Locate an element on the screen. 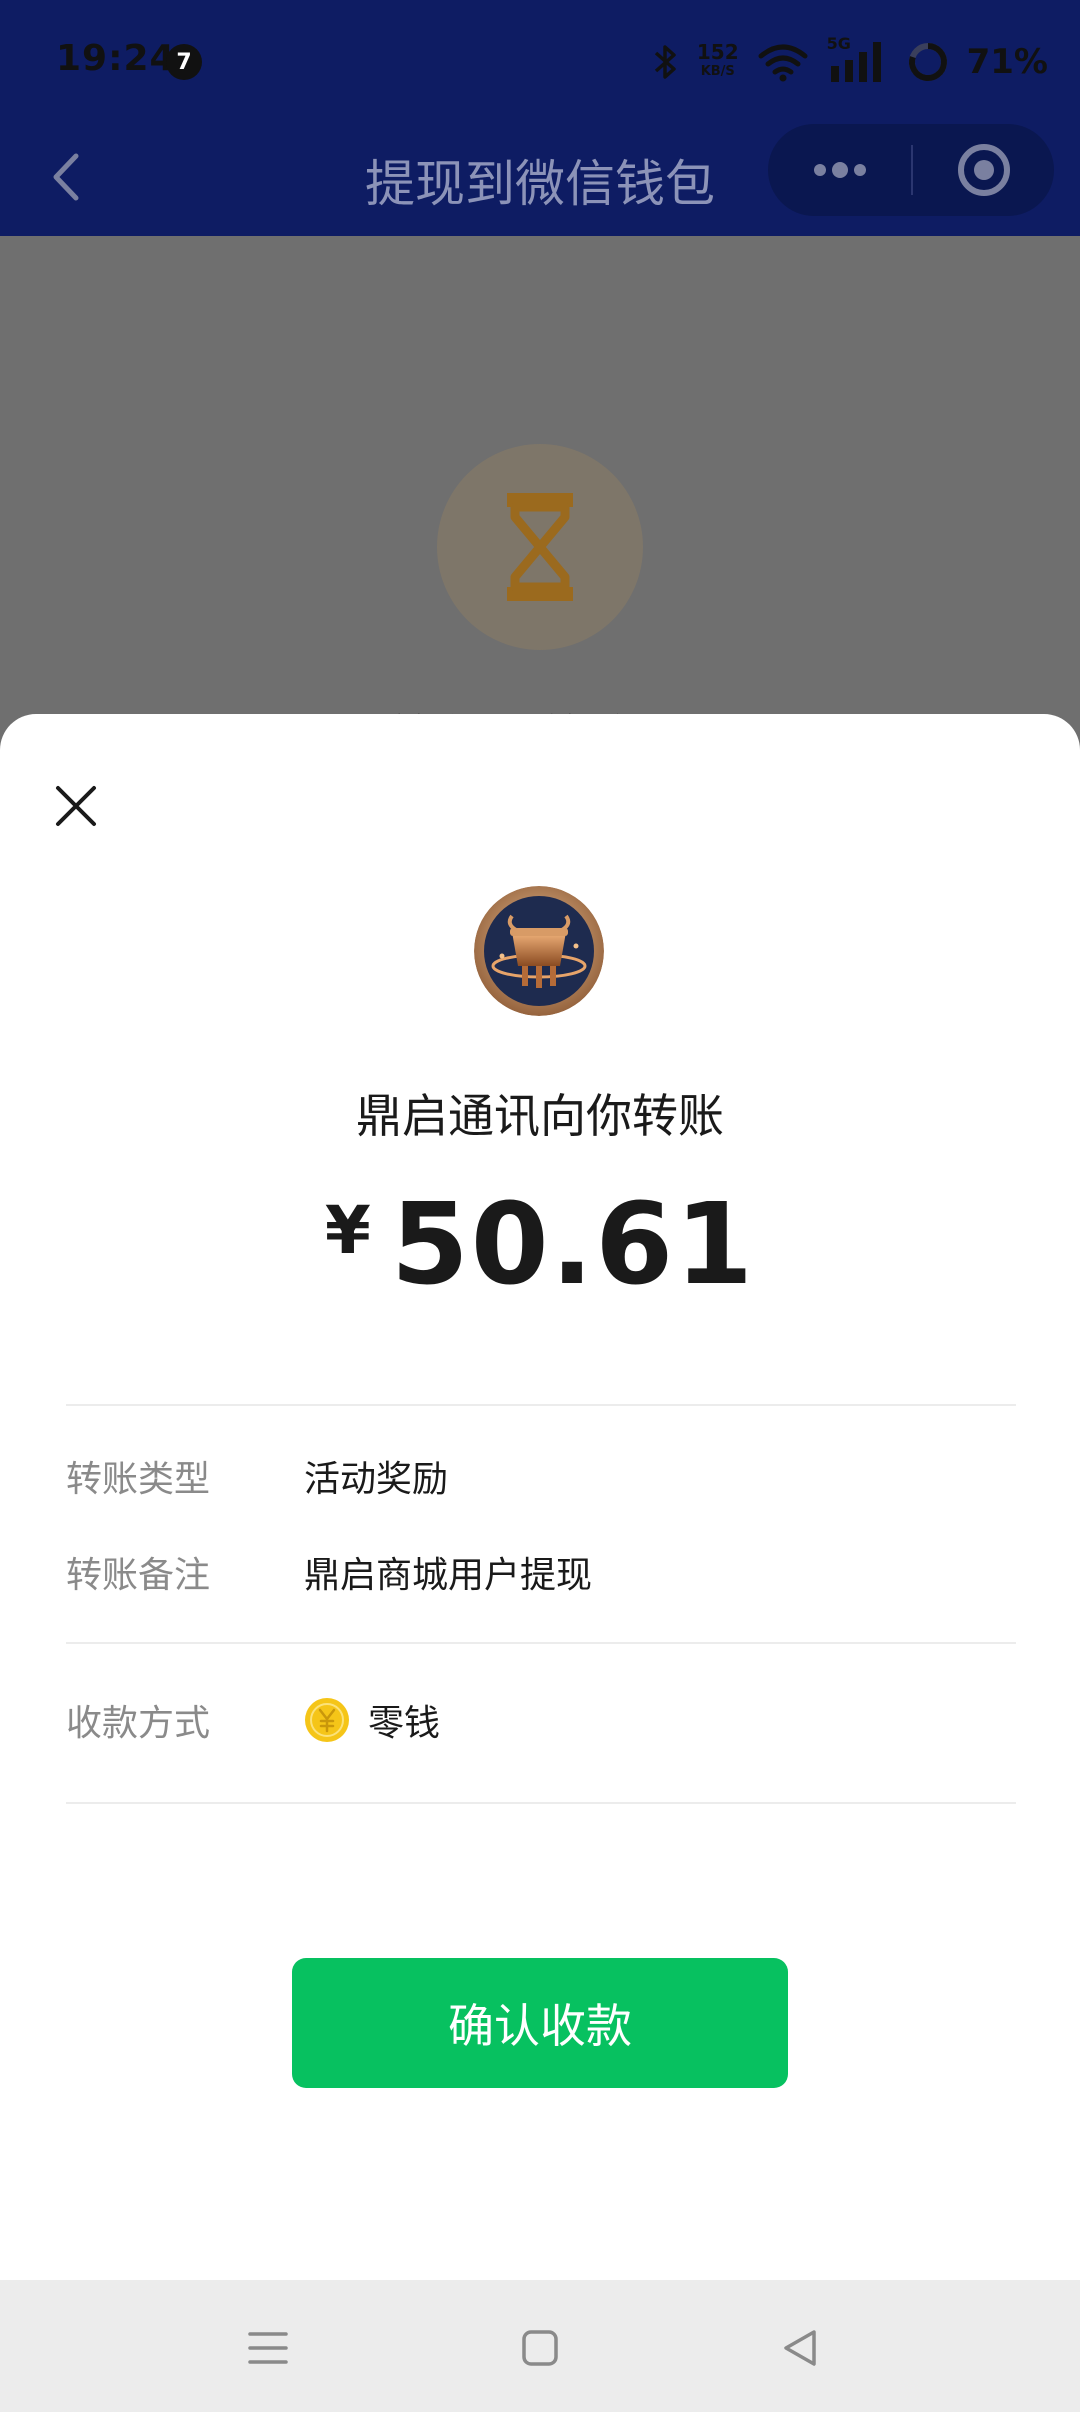 The height and width of the screenshot is (2412, 1080). payment-method-value: 零钱 is located at coordinates (404, 1723).